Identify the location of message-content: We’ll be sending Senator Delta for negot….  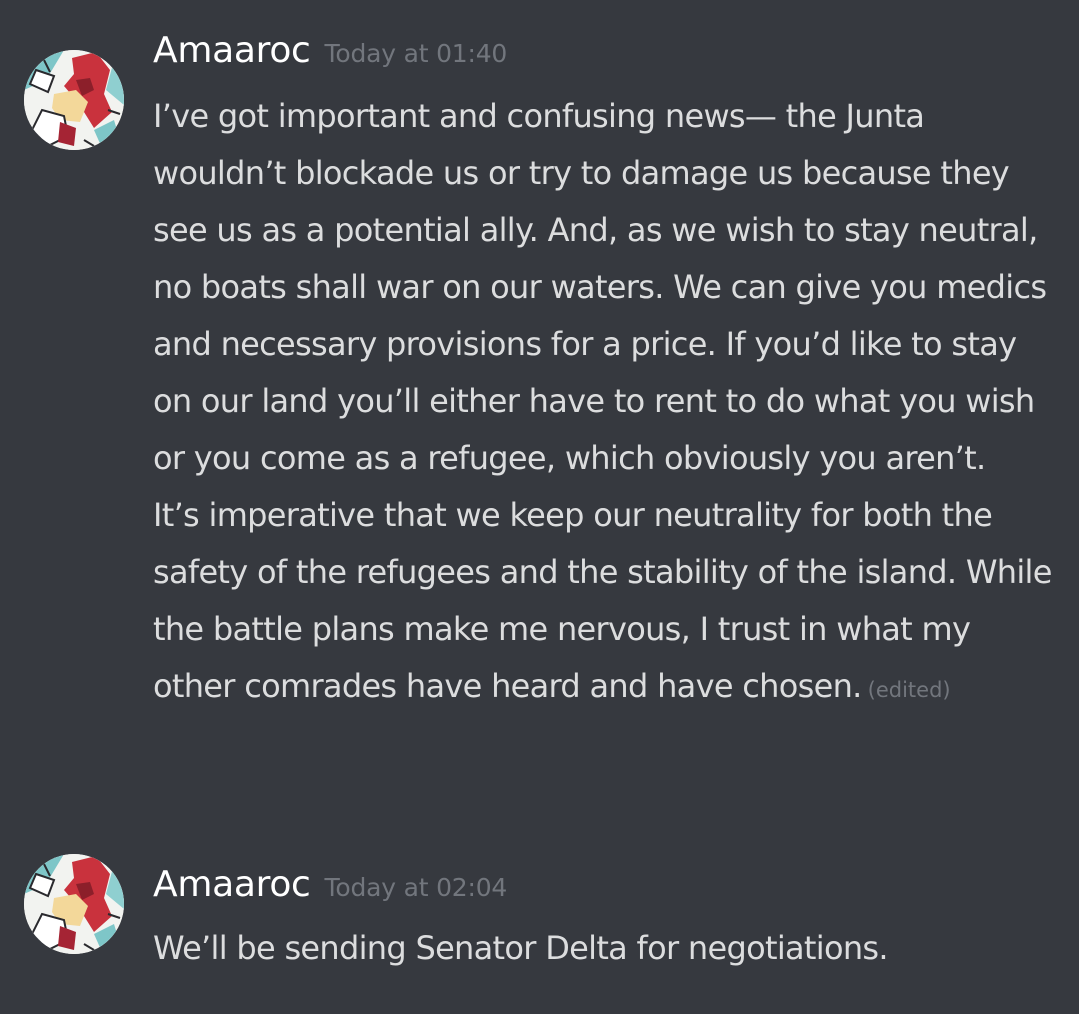
(603, 948).